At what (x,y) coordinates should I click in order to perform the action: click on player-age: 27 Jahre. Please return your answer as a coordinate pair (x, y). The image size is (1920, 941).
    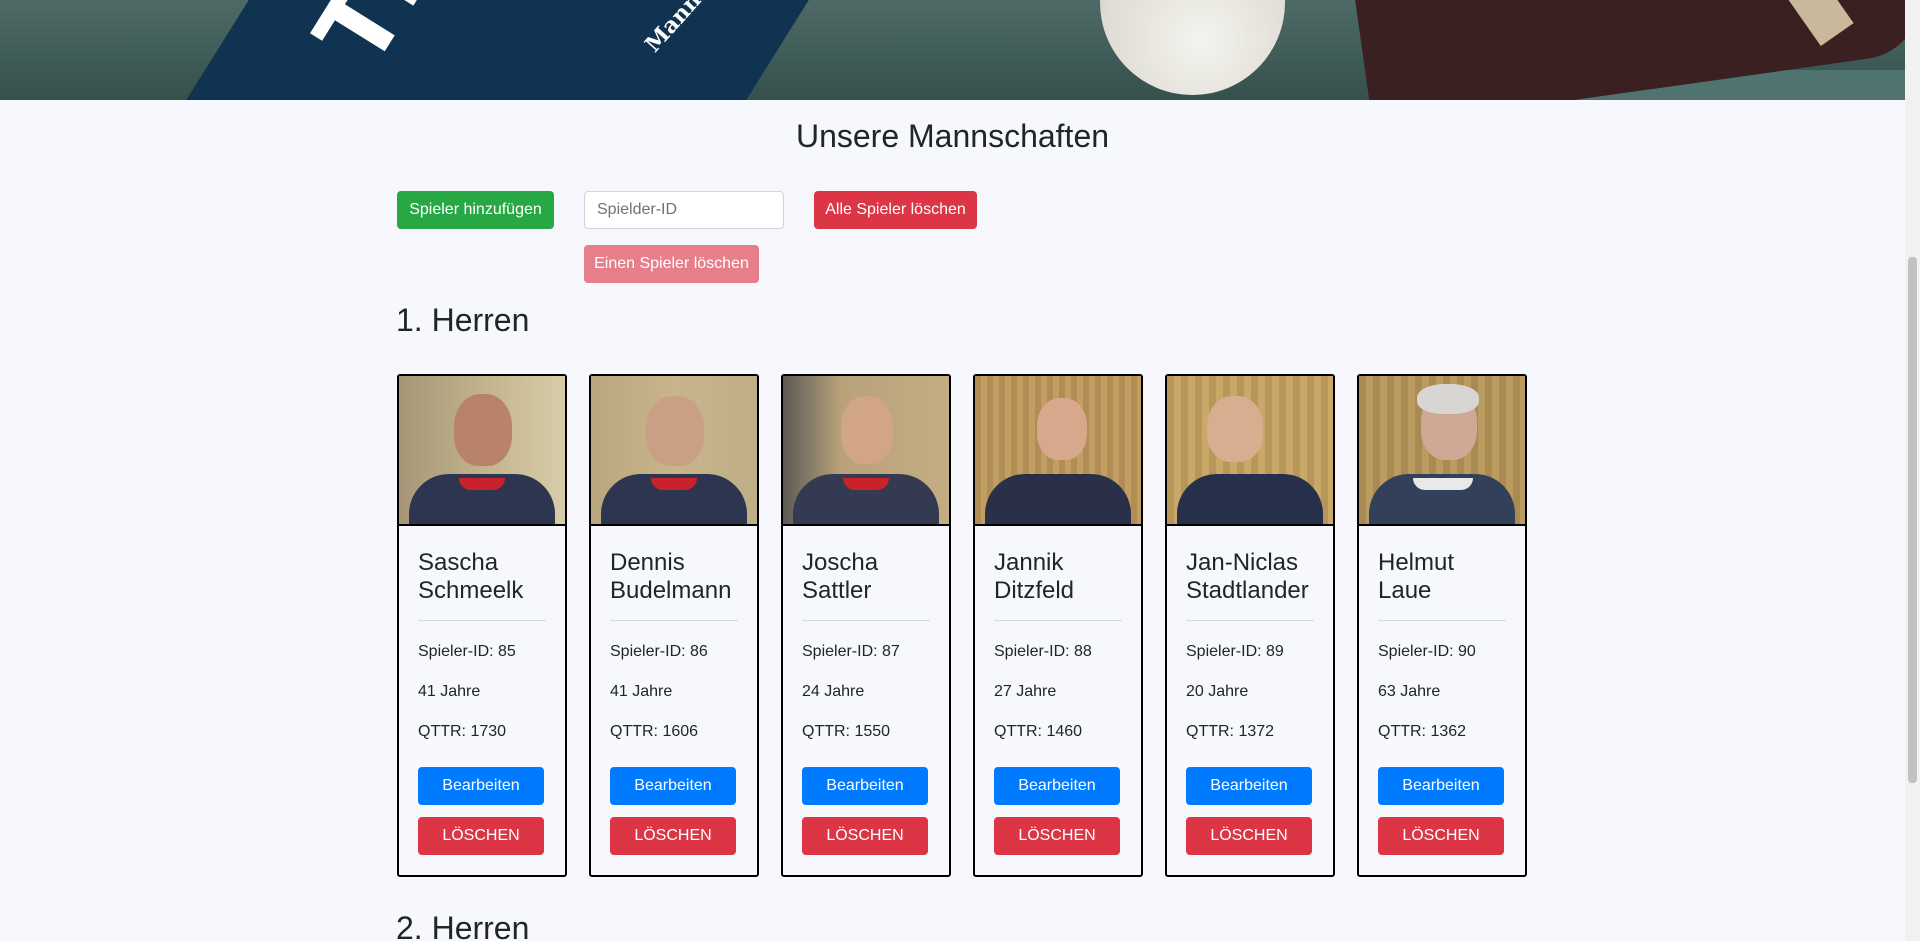
    Looking at the image, I should click on (1025, 691).